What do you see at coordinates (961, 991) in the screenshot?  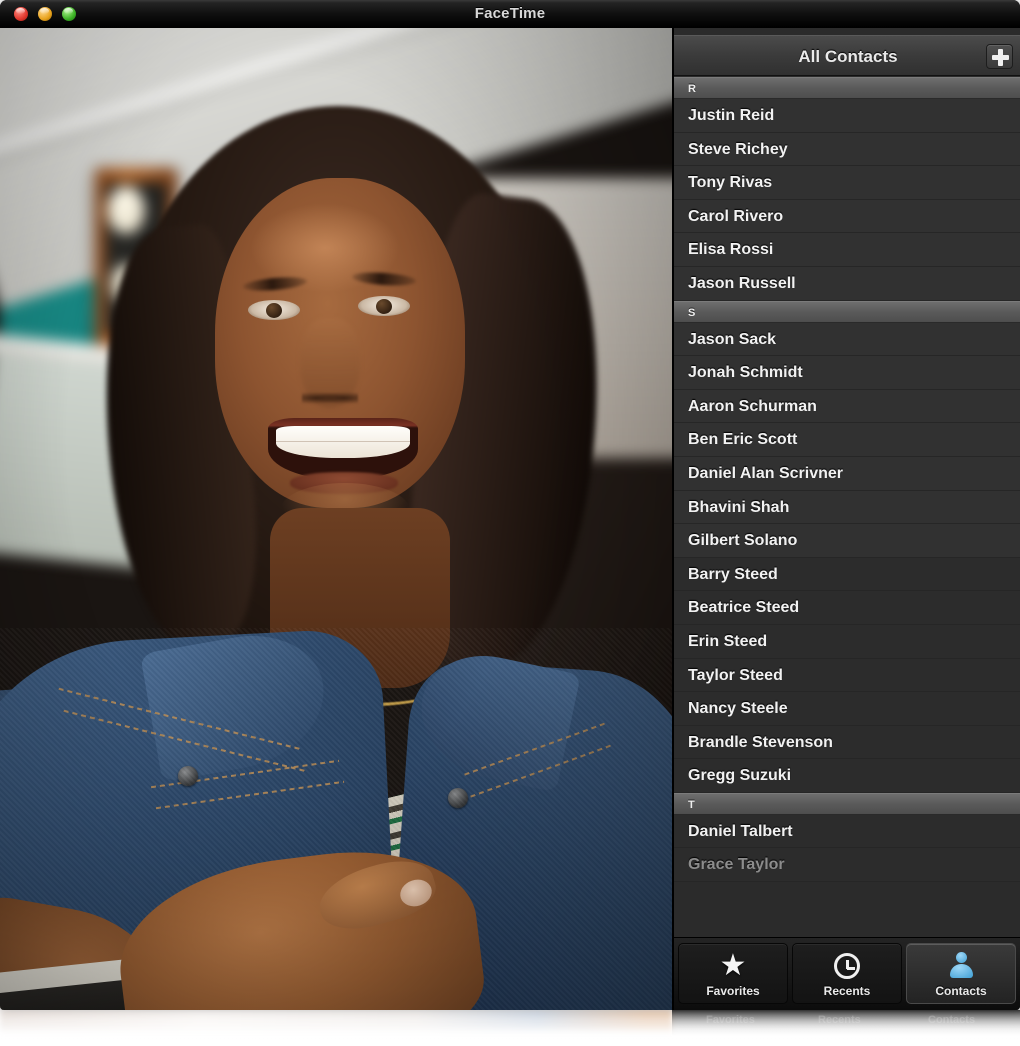 I see `tab-contacts-label: Contacts` at bounding box center [961, 991].